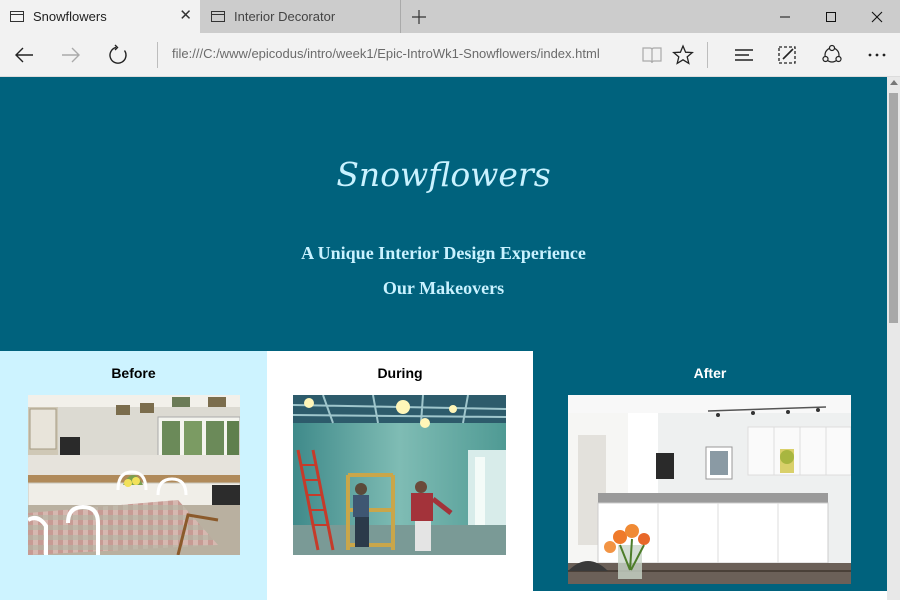  I want to click on before-kitchen-photo, so click(134, 475).